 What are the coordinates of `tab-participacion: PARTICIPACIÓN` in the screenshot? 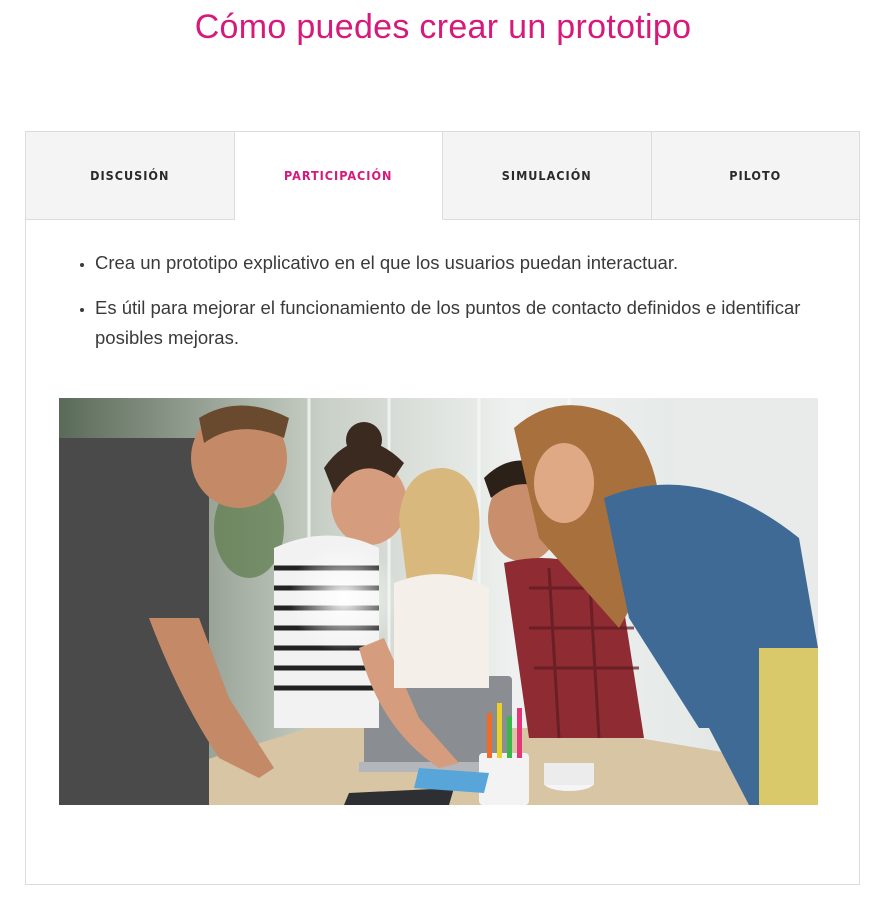 It's located at (338, 176).